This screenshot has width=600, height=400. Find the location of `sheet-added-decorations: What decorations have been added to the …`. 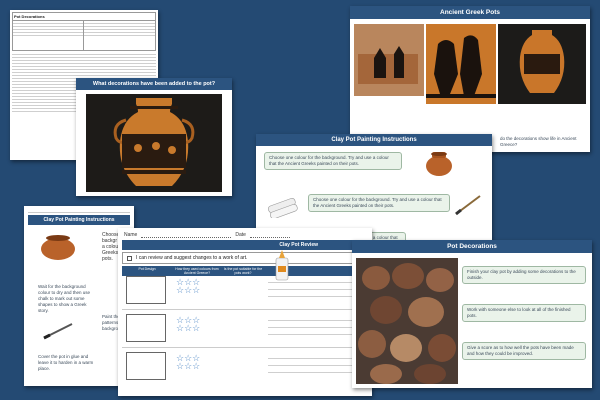

sheet-added-decorations: What decorations have been added to the … is located at coordinates (154, 137).